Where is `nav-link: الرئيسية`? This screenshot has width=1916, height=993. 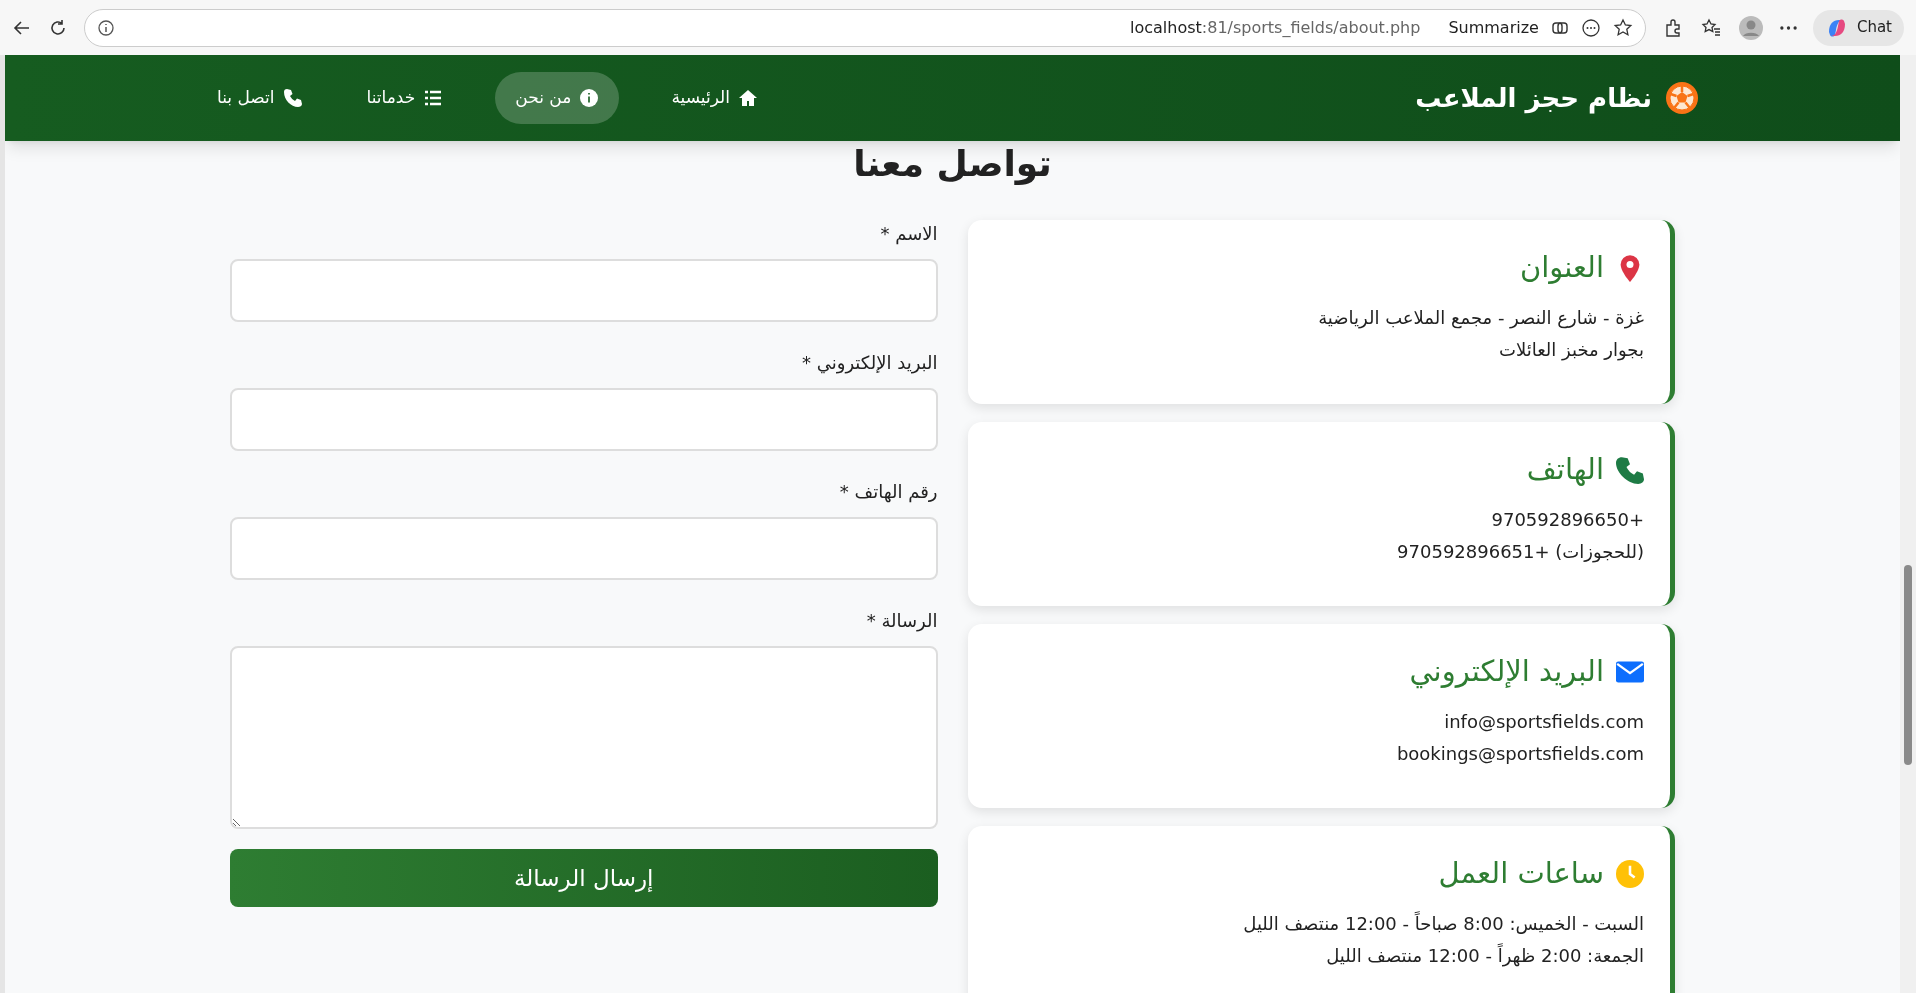 nav-link: الرئيسية is located at coordinates (714, 98).